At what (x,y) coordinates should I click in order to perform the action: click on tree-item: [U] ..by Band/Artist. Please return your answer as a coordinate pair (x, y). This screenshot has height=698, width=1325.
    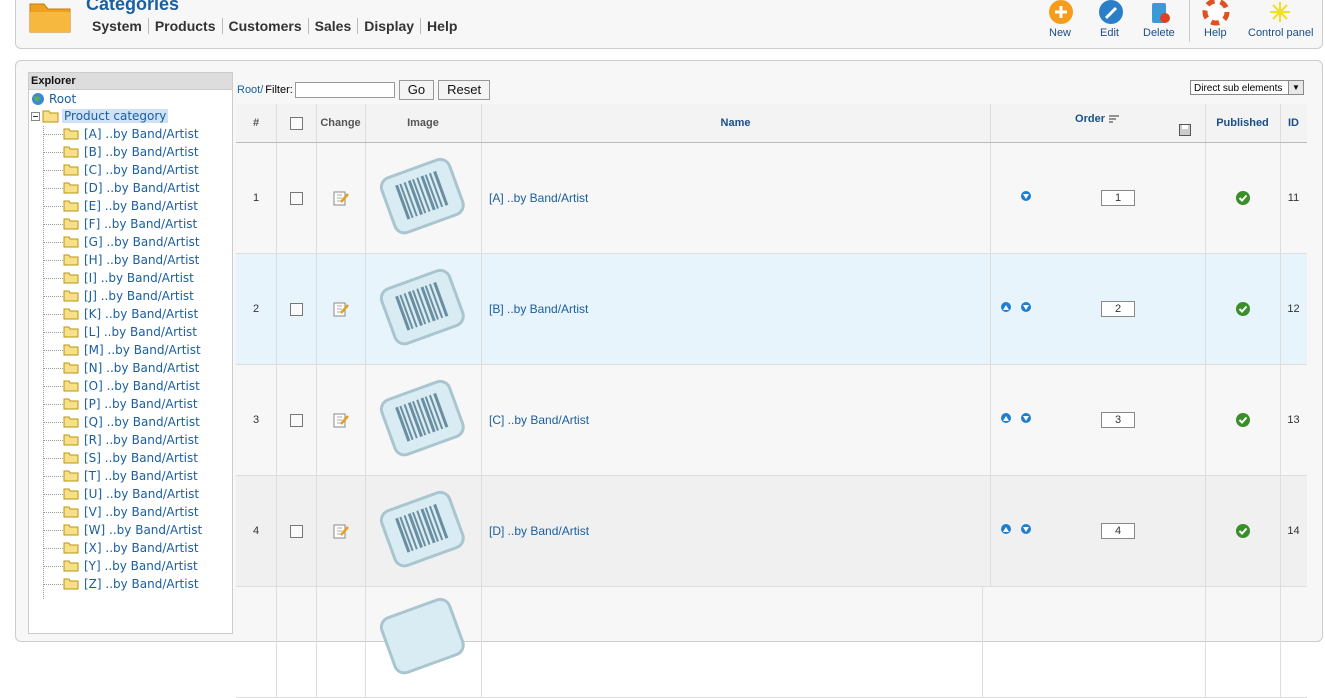
    Looking at the image, I should click on (121, 494).